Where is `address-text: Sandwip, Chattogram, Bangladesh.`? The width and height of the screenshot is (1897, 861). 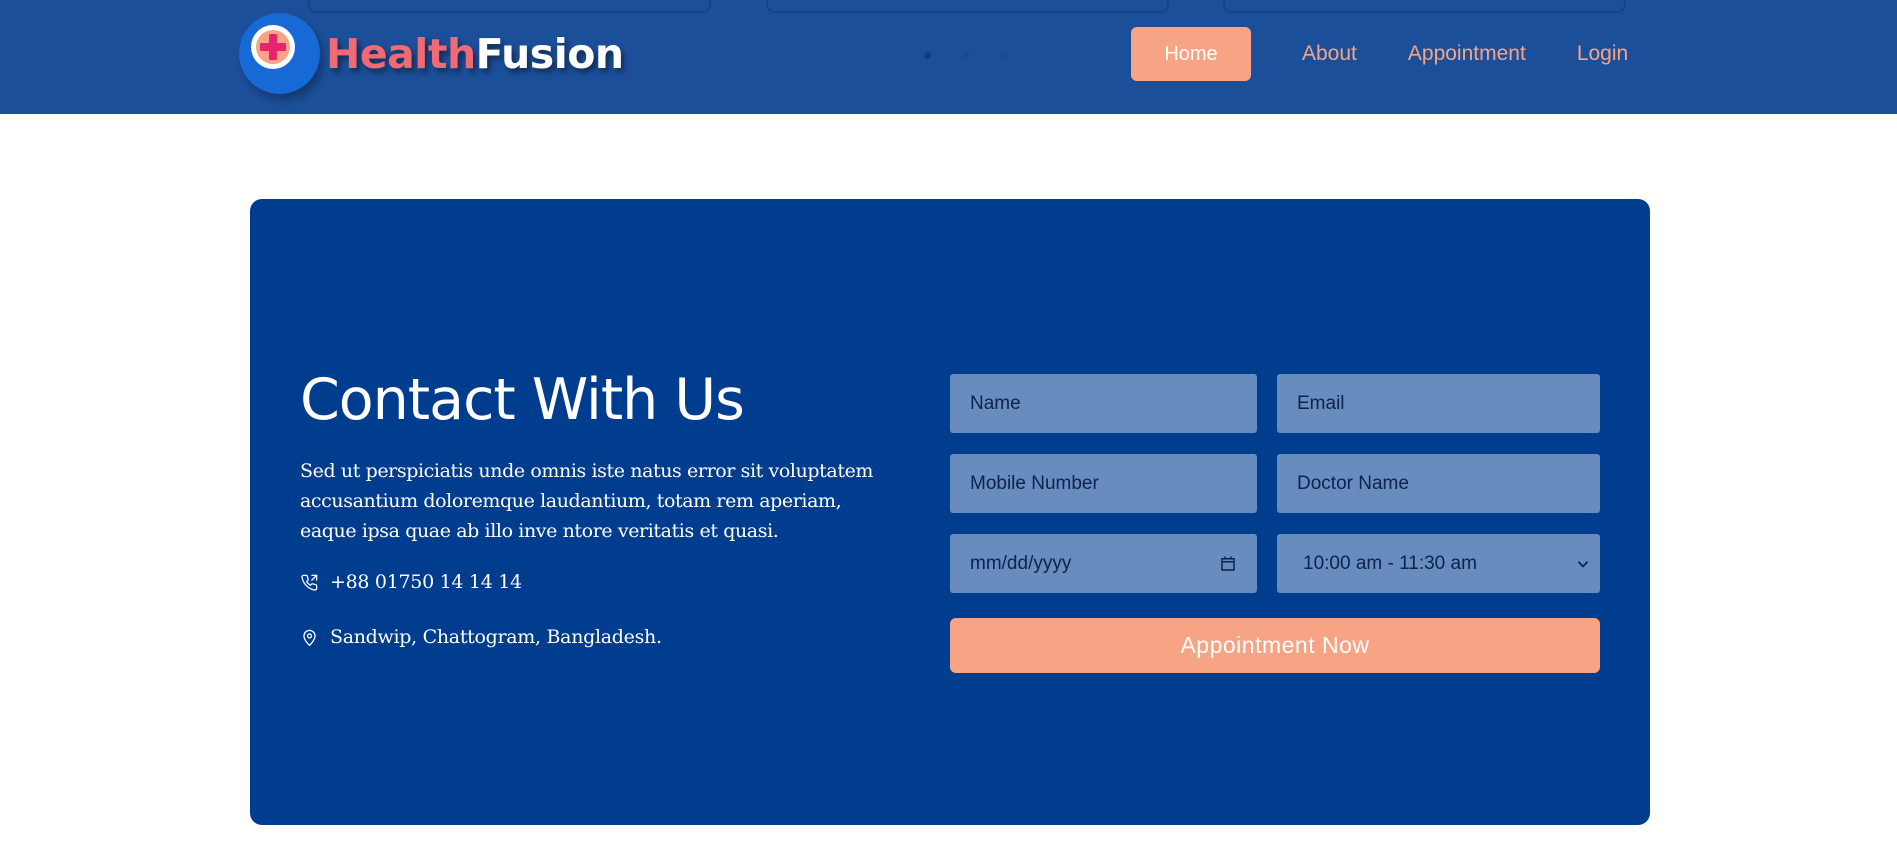
address-text: Sandwip, Chattogram, Bangladesh. is located at coordinates (496, 637).